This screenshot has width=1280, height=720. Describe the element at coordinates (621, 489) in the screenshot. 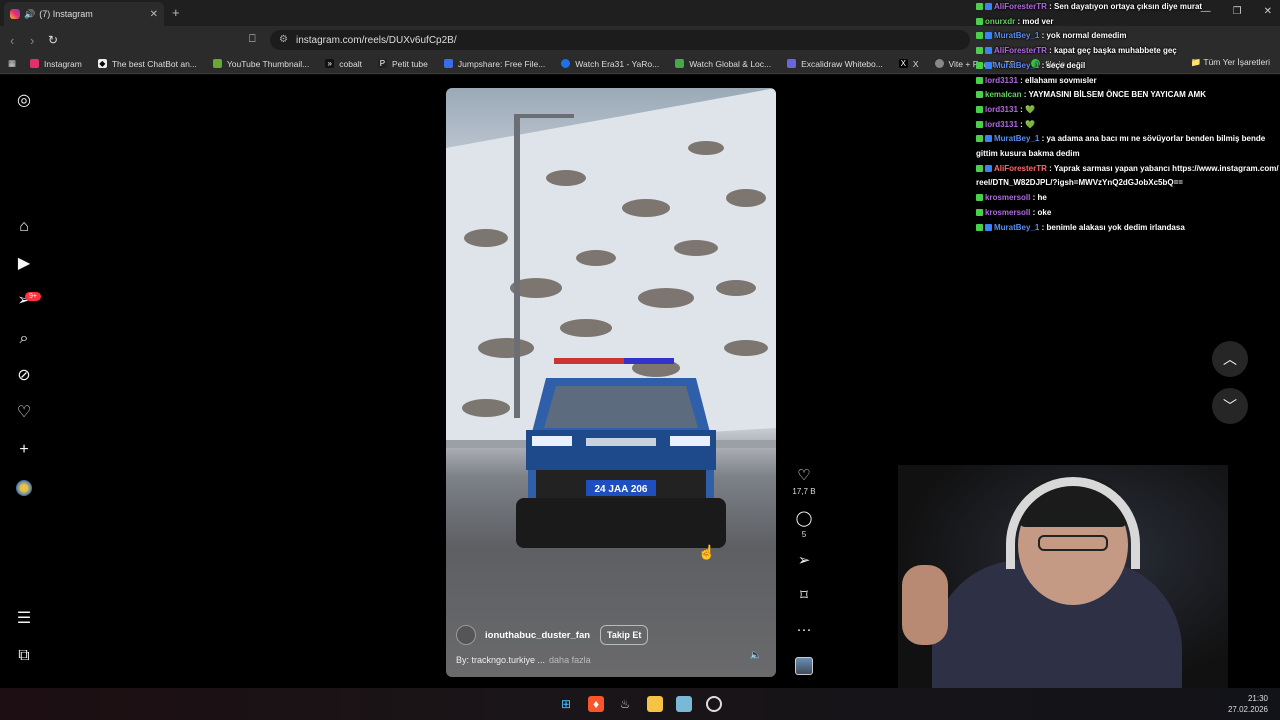

I see `license-plate: 24 JAA 206` at that location.